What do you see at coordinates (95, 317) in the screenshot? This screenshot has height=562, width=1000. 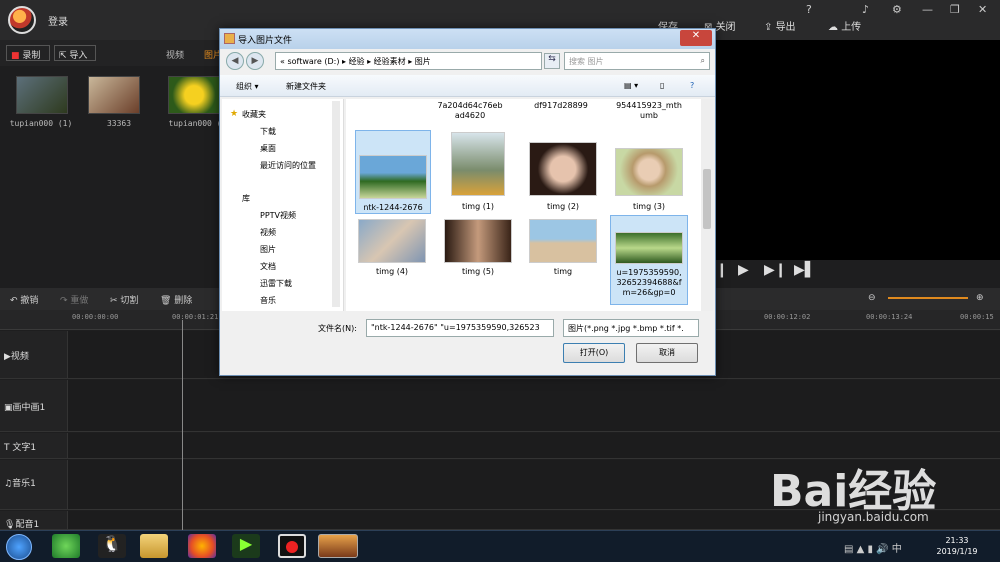 I see `ruler-tick: 00:00:00:00` at bounding box center [95, 317].